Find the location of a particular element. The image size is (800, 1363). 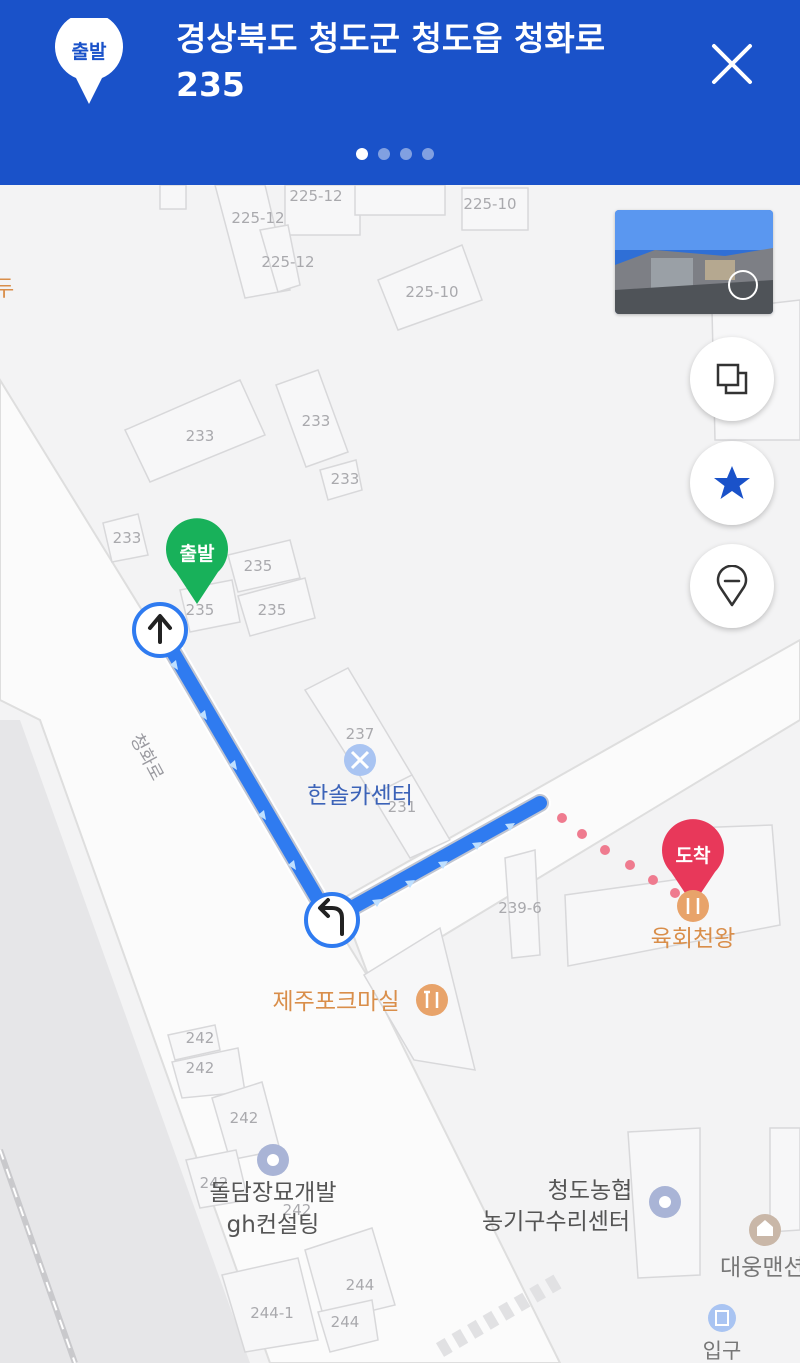

favorite-button is located at coordinates (732, 483).